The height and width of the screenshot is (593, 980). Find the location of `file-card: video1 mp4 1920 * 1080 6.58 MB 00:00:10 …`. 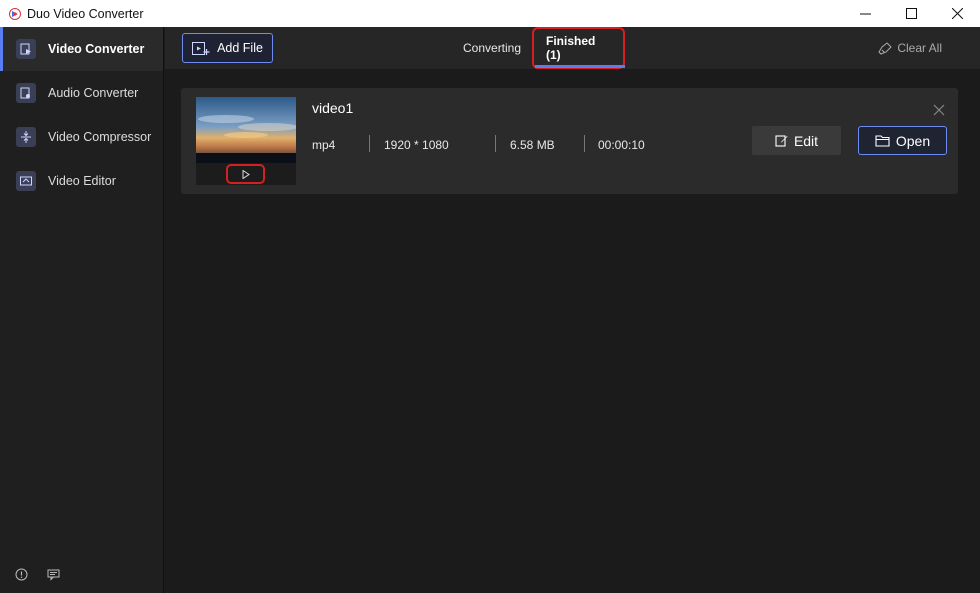

file-card: video1 mp4 1920 * 1080 6.58 MB 00:00:10 … is located at coordinates (569, 141).